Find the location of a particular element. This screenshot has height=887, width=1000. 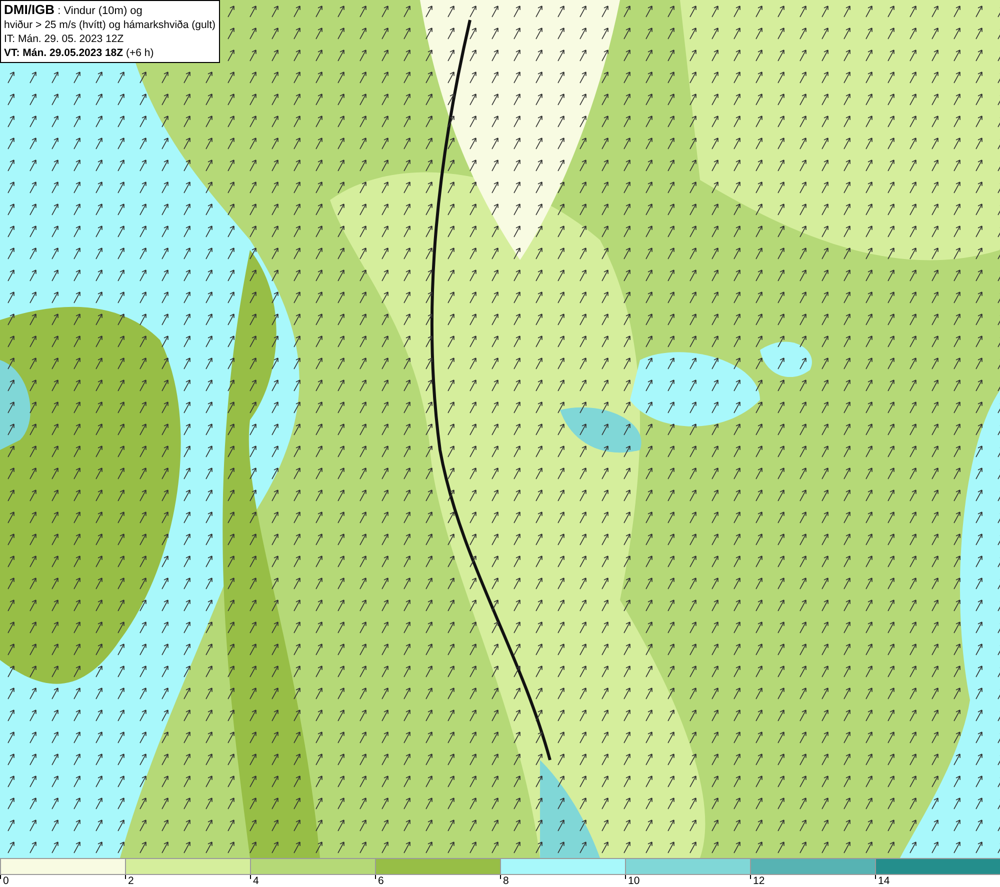

legend-label: 0 is located at coordinates (6, 881).